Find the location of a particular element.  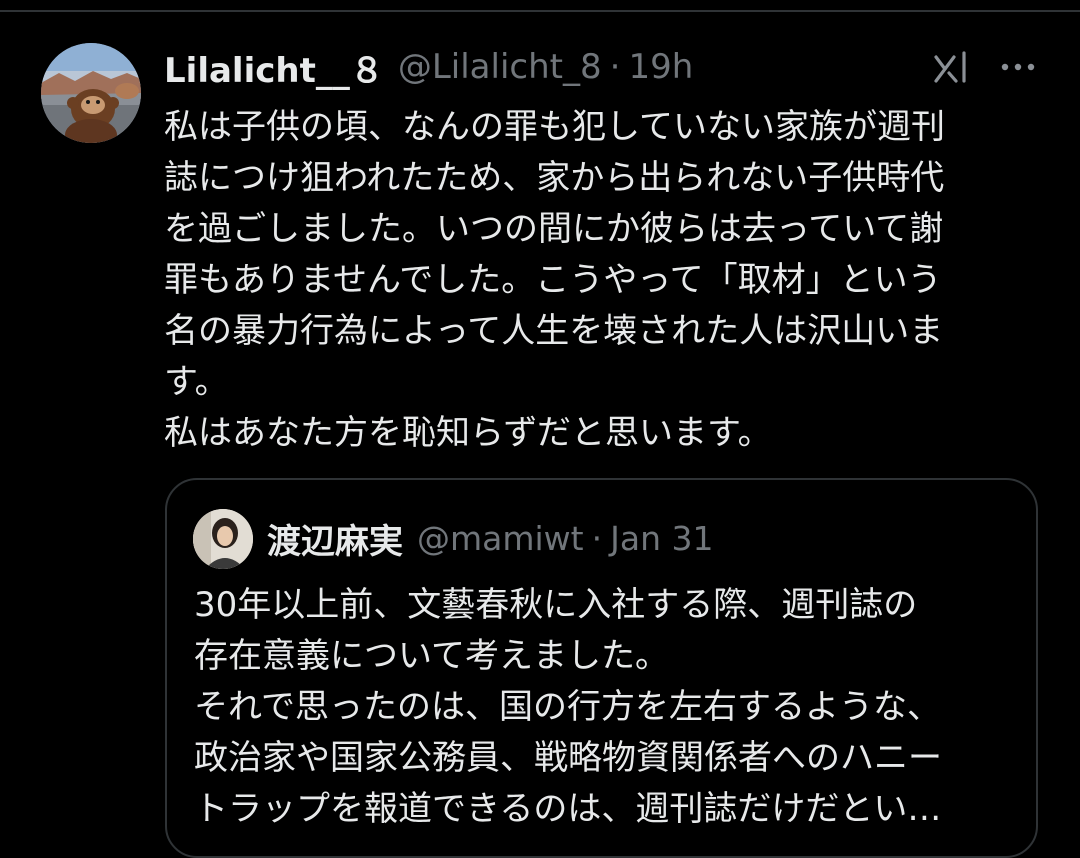

top-divider is located at coordinates (540, 11).